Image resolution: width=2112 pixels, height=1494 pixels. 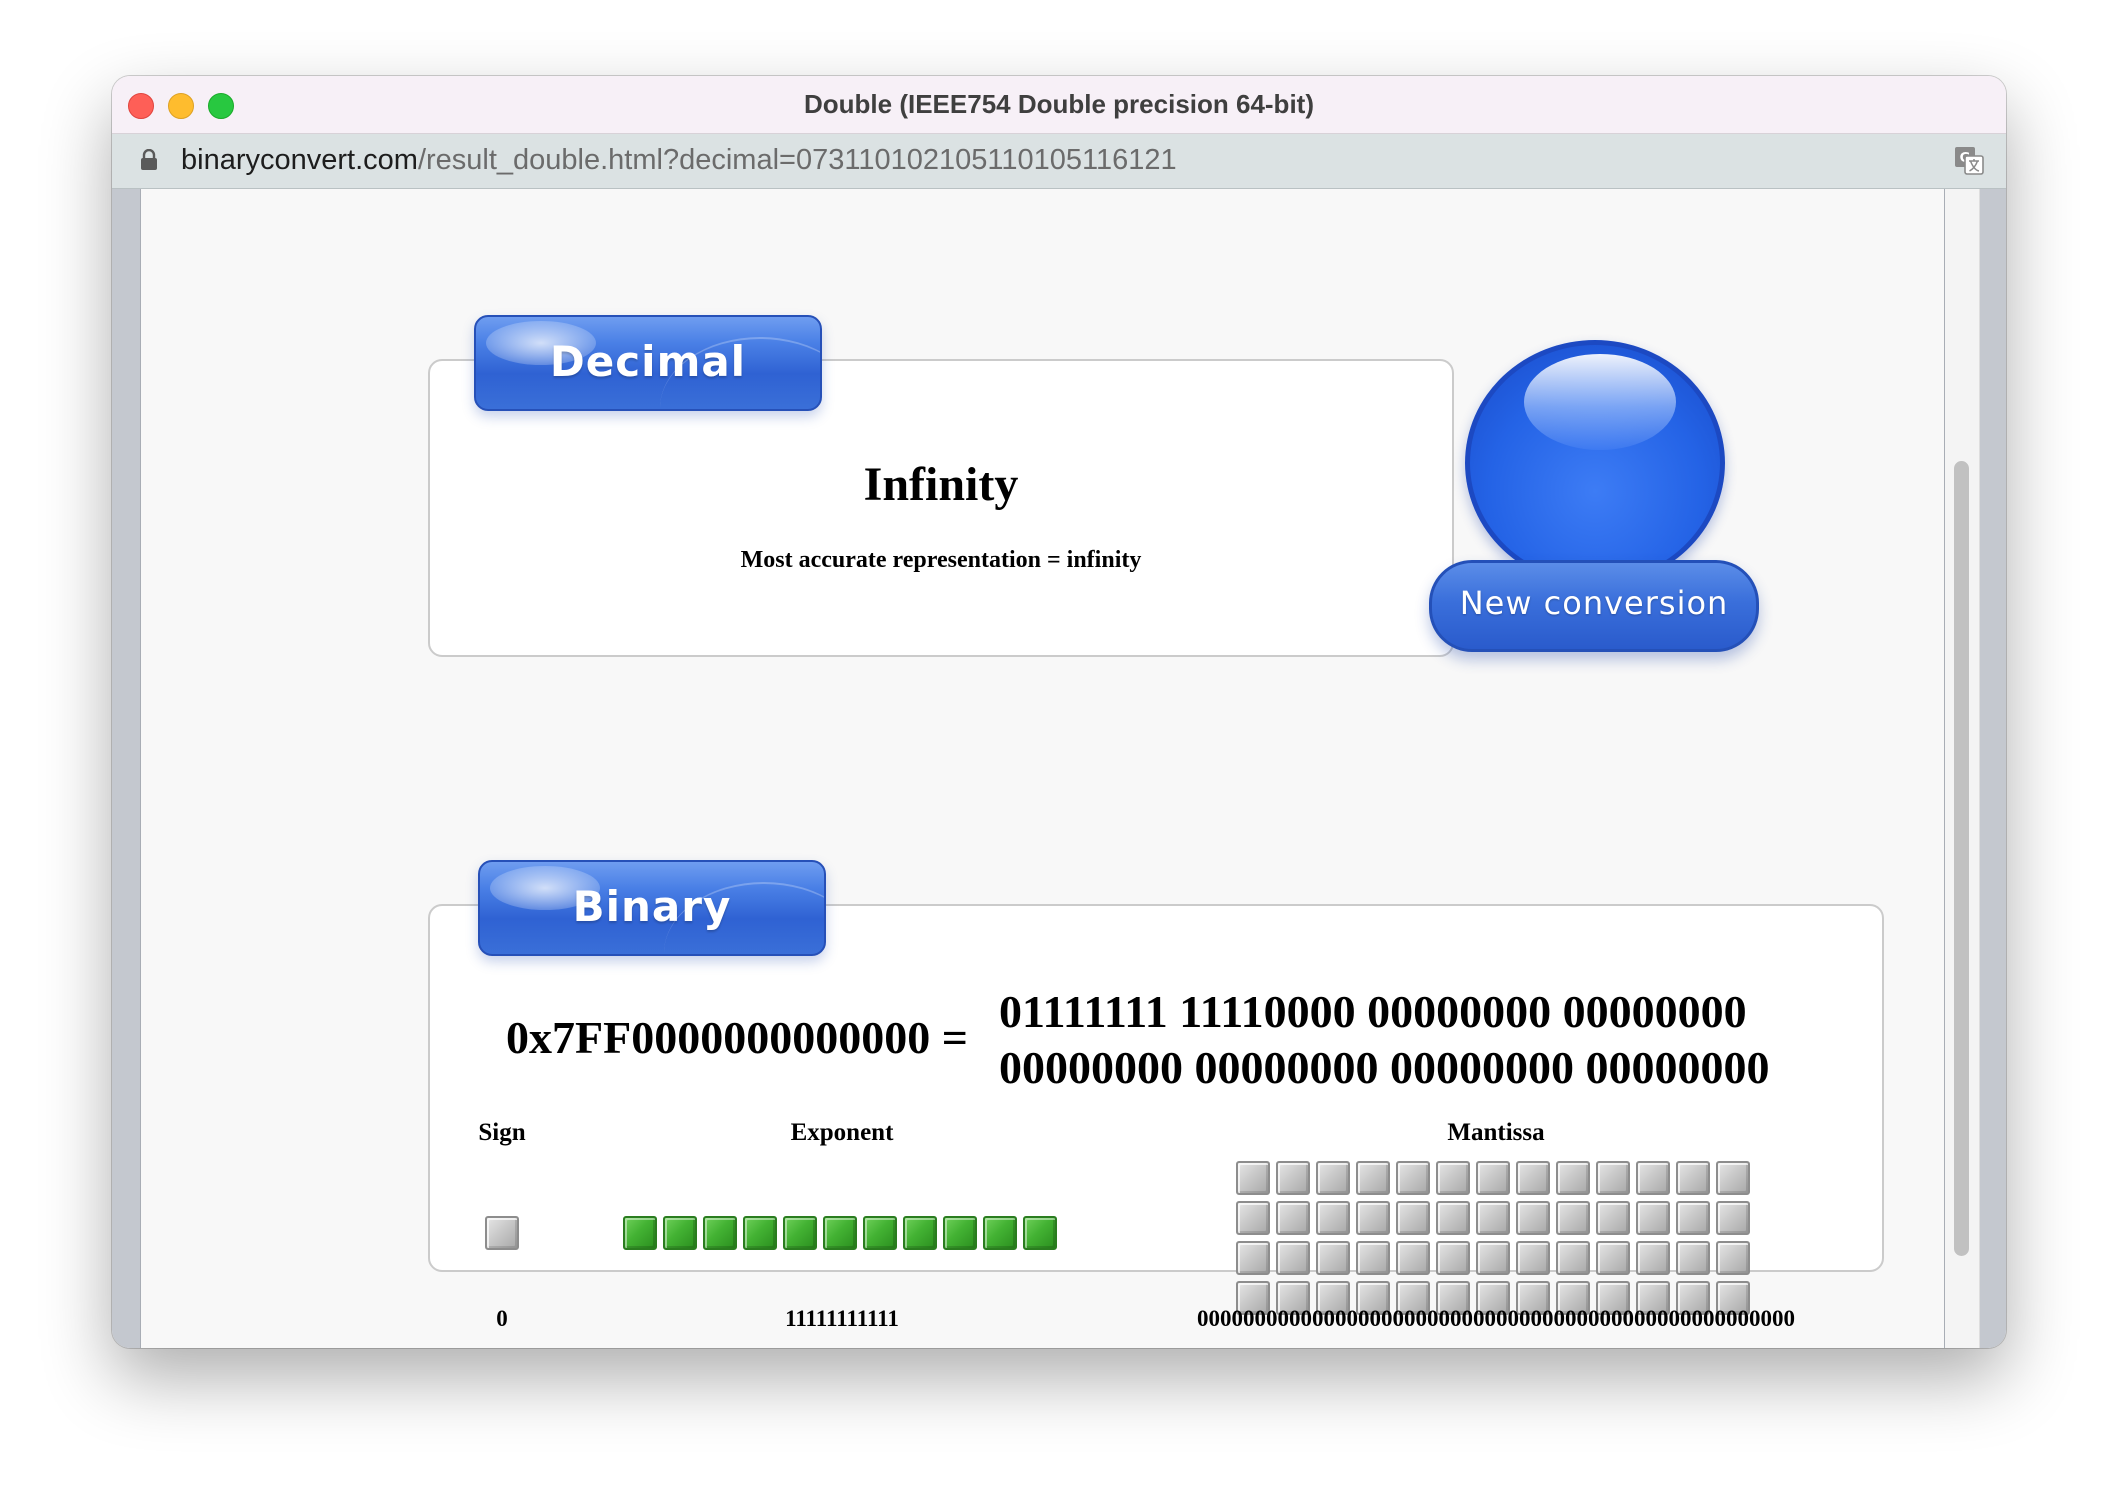 What do you see at coordinates (502, 1318) in the screenshot?
I see `sign-value: 0` at bounding box center [502, 1318].